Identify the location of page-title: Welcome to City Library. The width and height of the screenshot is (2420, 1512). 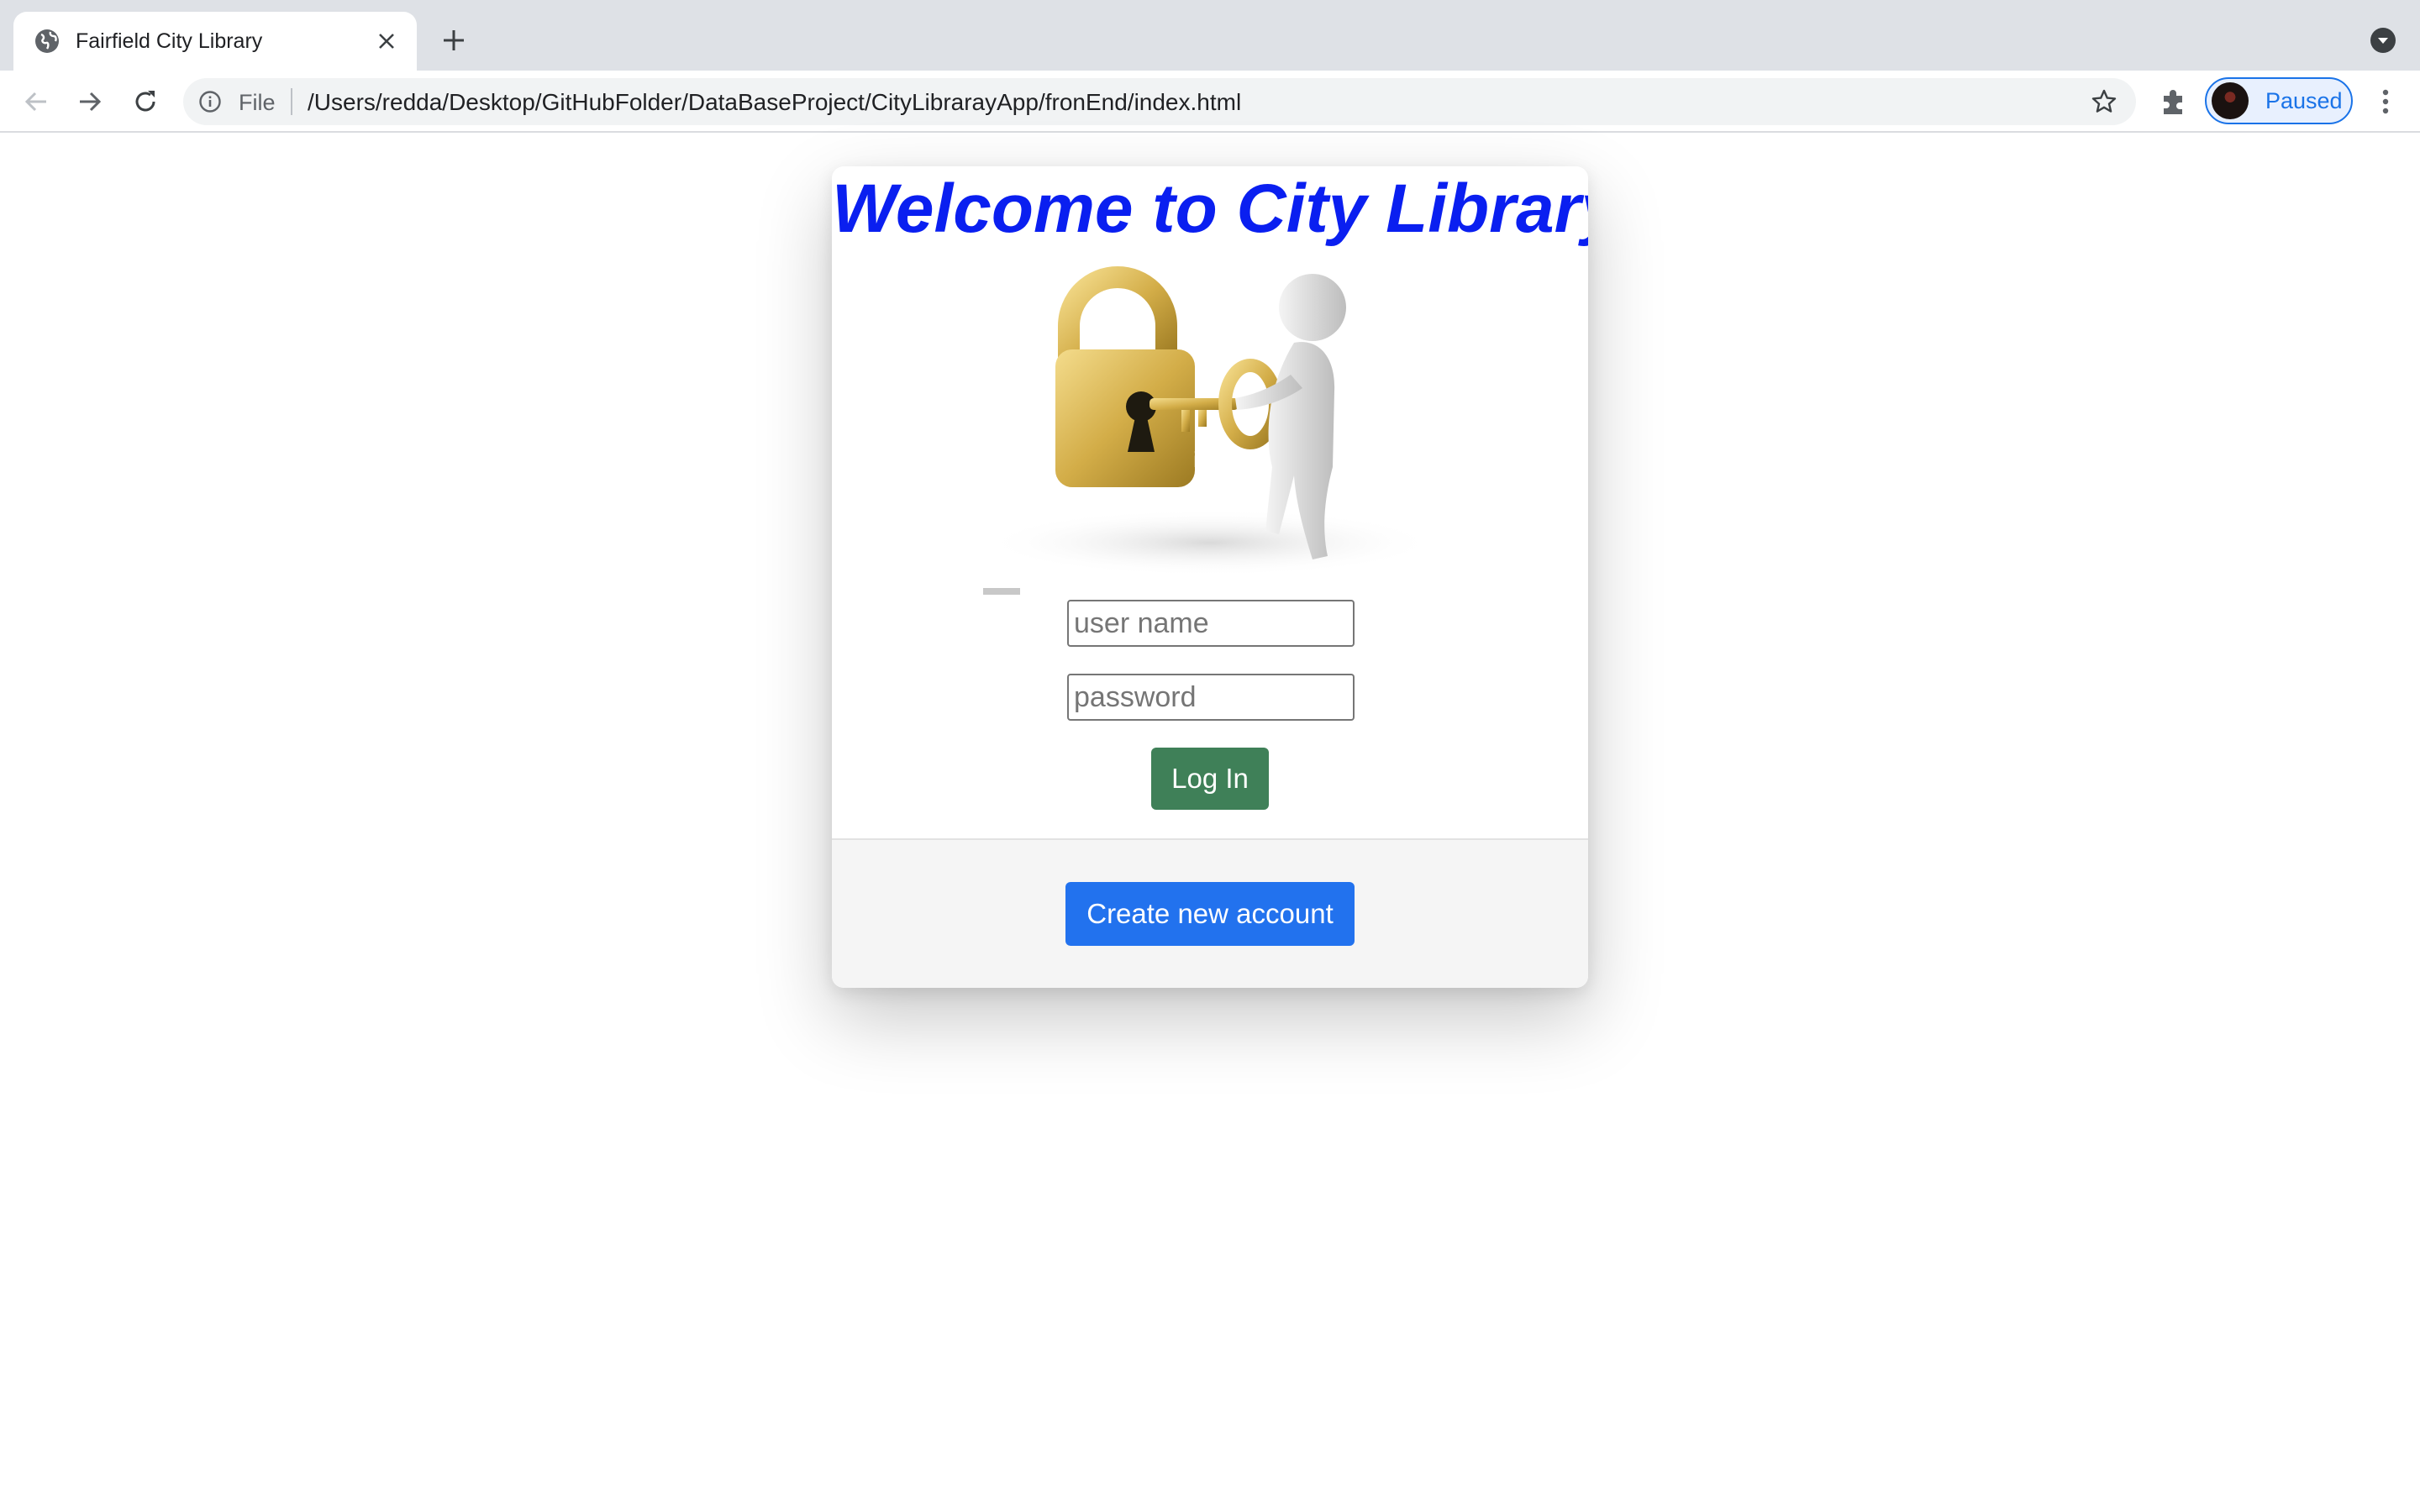
(1210, 209).